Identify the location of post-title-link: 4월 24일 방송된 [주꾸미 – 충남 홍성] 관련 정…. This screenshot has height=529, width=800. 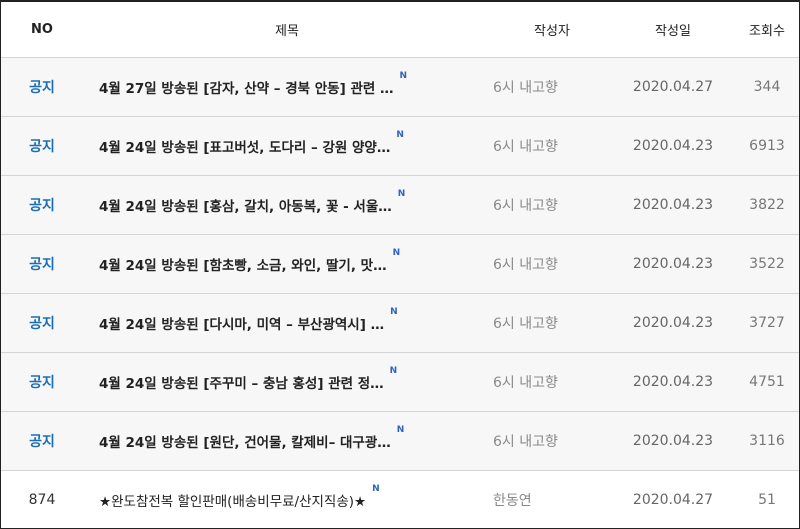
(241, 382).